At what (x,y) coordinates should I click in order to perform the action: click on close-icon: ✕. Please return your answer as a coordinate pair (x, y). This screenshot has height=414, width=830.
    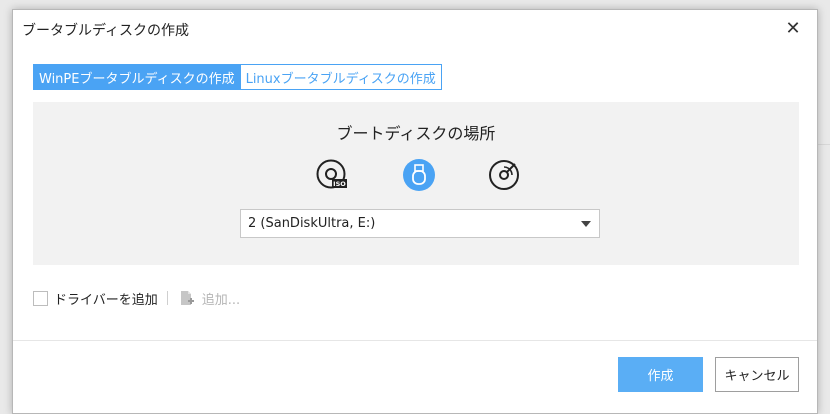
    Looking at the image, I should click on (793, 28).